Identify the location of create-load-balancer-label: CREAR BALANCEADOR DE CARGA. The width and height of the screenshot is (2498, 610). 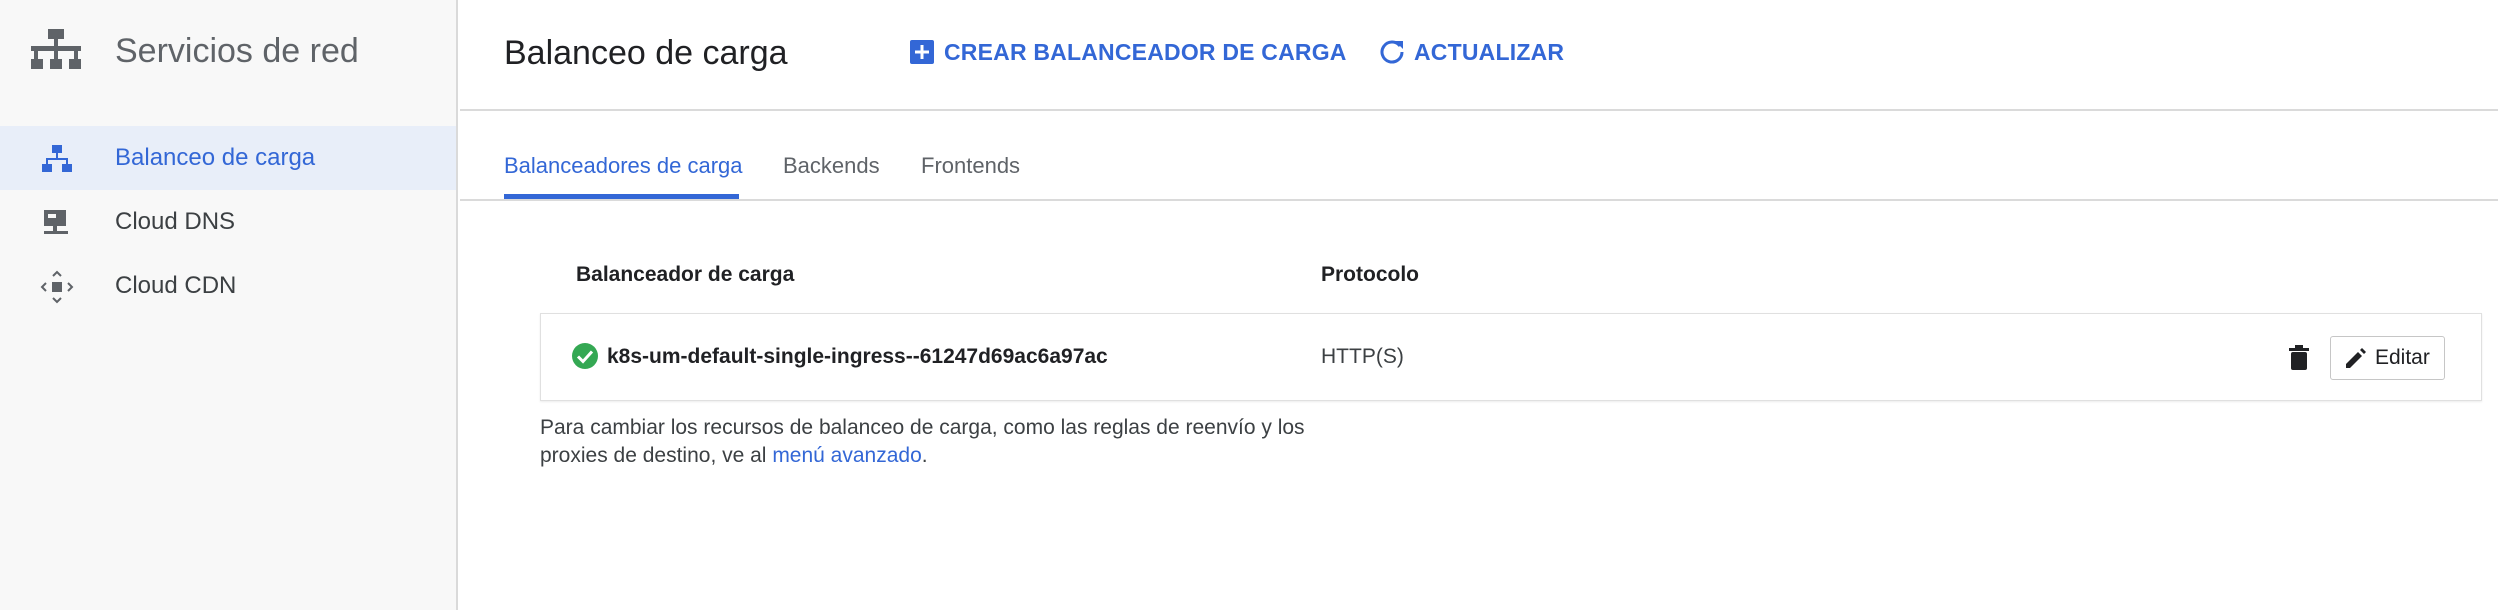
(1145, 51).